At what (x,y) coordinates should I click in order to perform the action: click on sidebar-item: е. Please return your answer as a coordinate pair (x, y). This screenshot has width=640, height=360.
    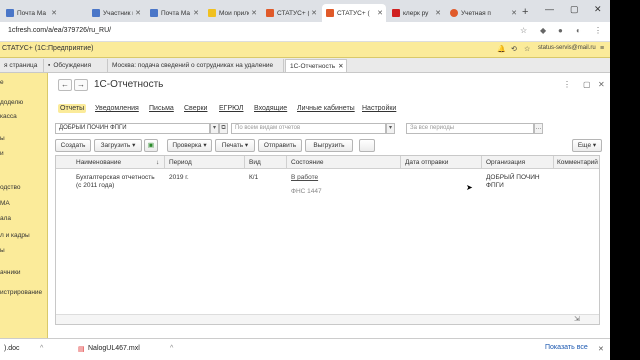
    Looking at the image, I should click on (2, 82).